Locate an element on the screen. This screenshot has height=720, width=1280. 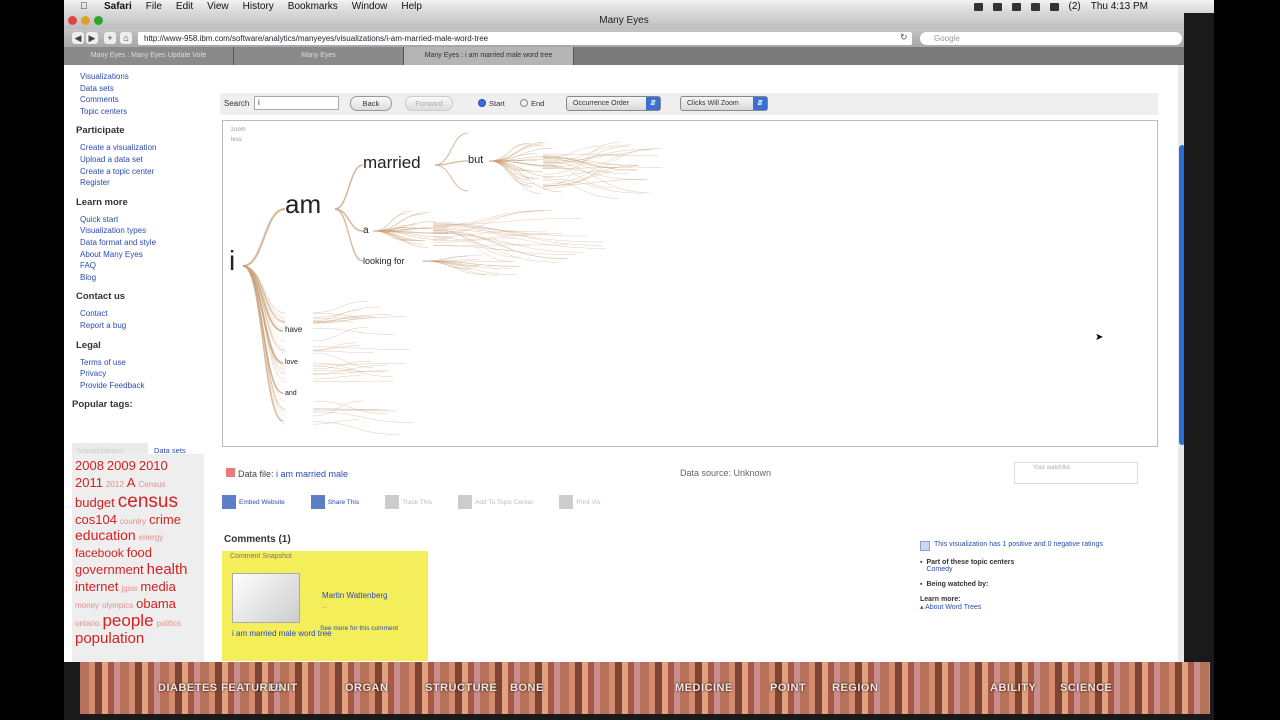
root-word: i is located at coordinates (232, 261).